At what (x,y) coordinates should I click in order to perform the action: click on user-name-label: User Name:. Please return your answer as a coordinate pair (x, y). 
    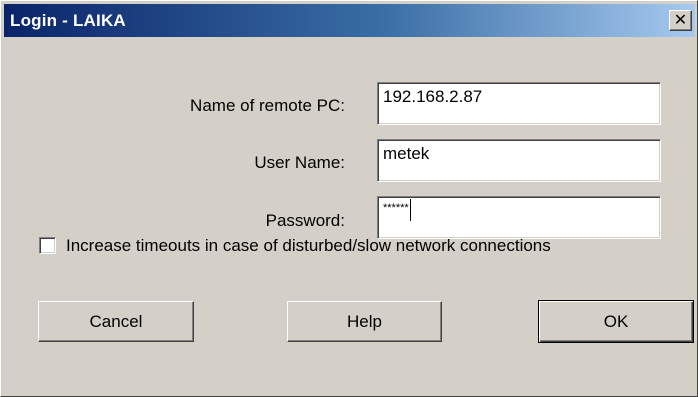
    Looking at the image, I should click on (299, 162).